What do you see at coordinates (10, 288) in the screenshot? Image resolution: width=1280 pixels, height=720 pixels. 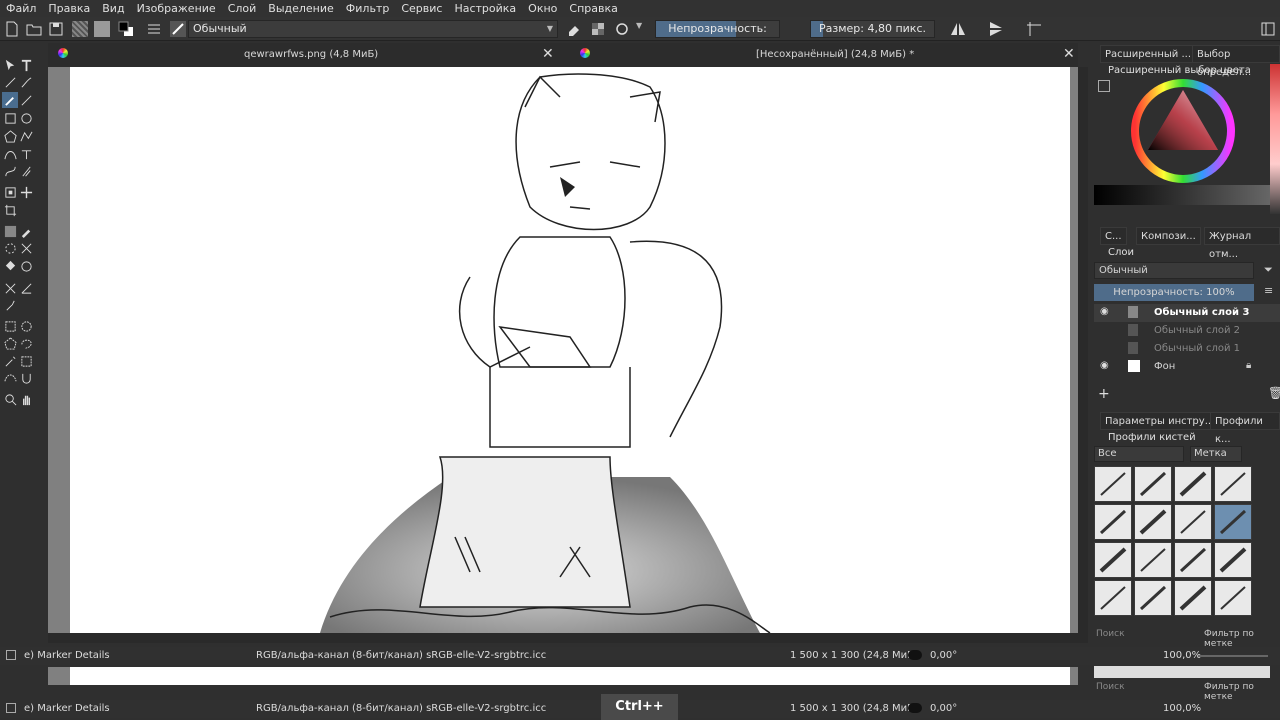 I see `assistant-tool-icon` at bounding box center [10, 288].